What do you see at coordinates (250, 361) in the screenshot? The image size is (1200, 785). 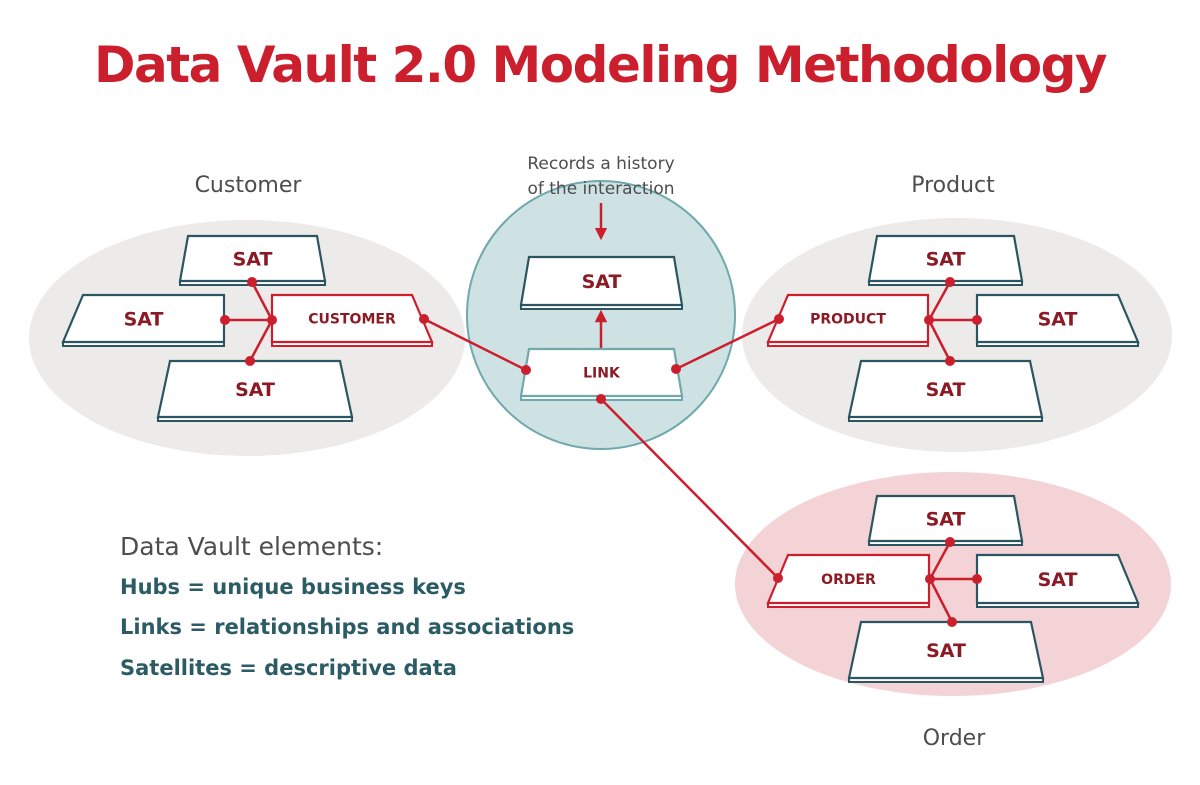 I see `dot-customer-sat-bottom` at bounding box center [250, 361].